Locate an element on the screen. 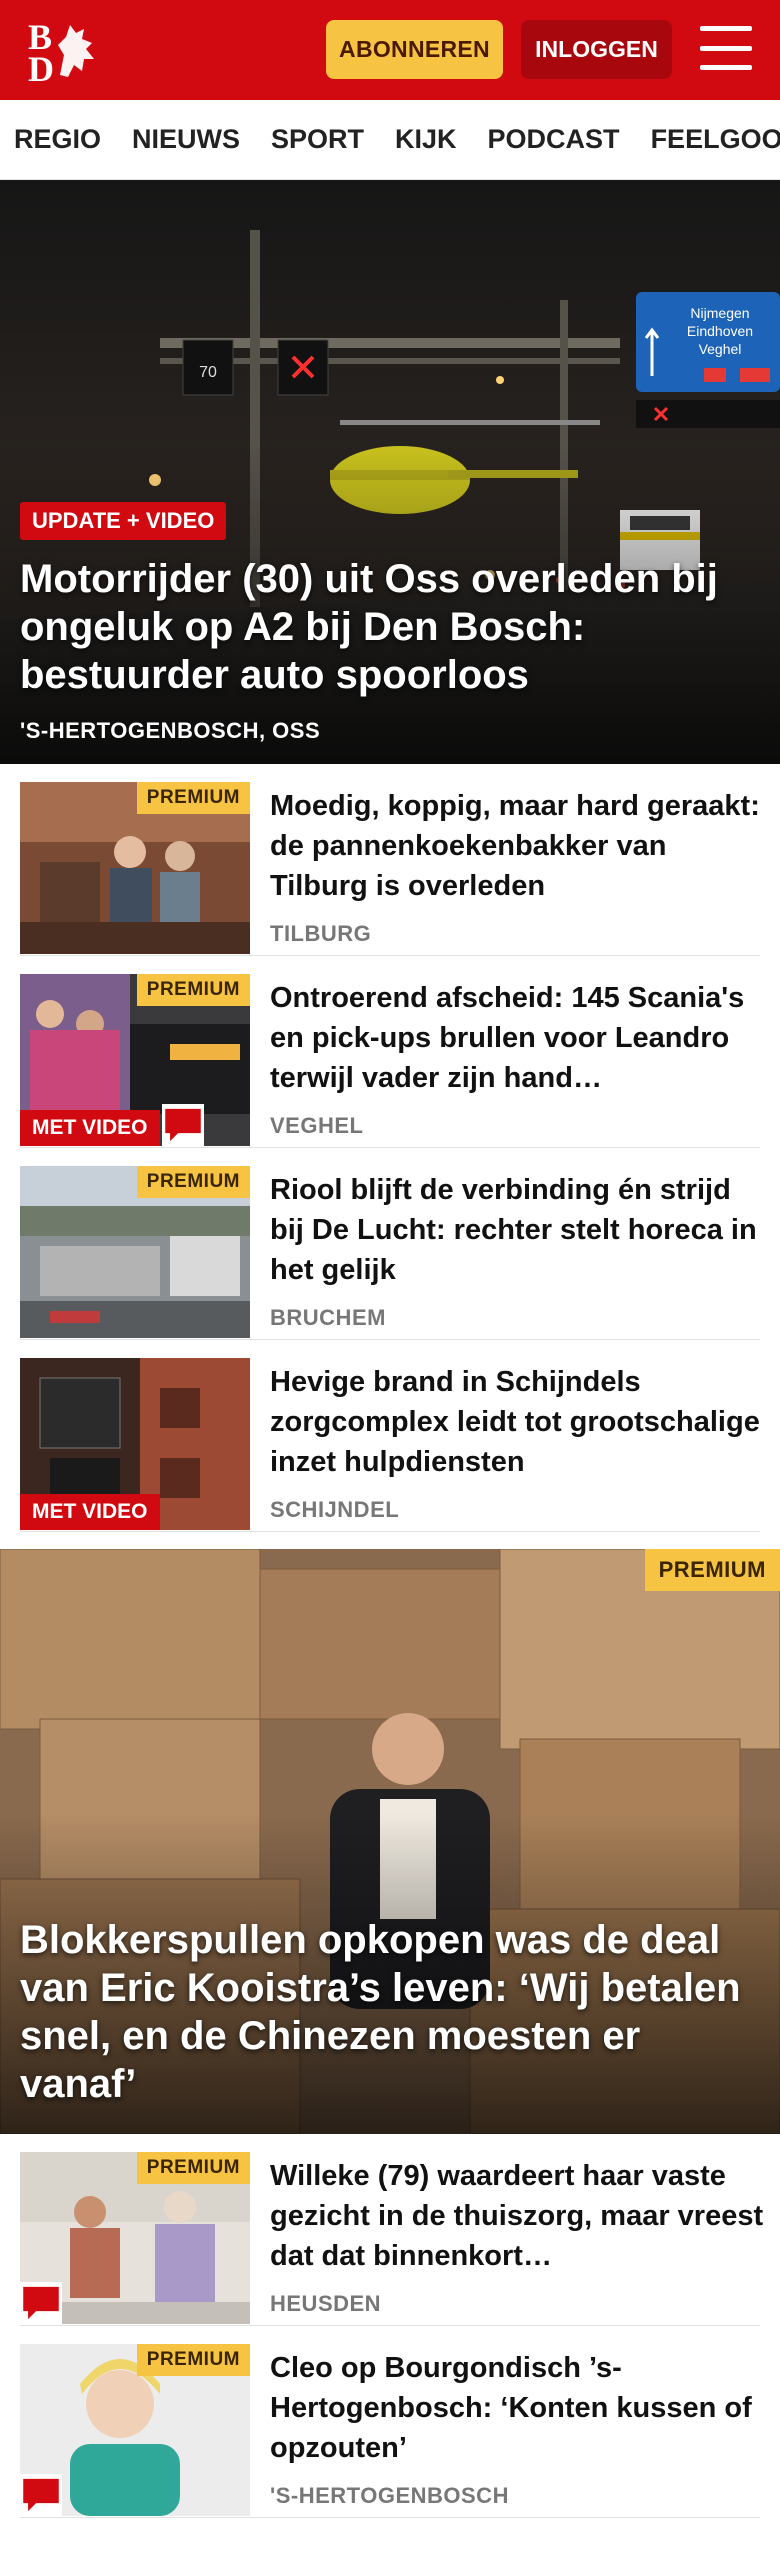  top-header: B D ABONNEREN INLOGGEN is located at coordinates (390, 50).